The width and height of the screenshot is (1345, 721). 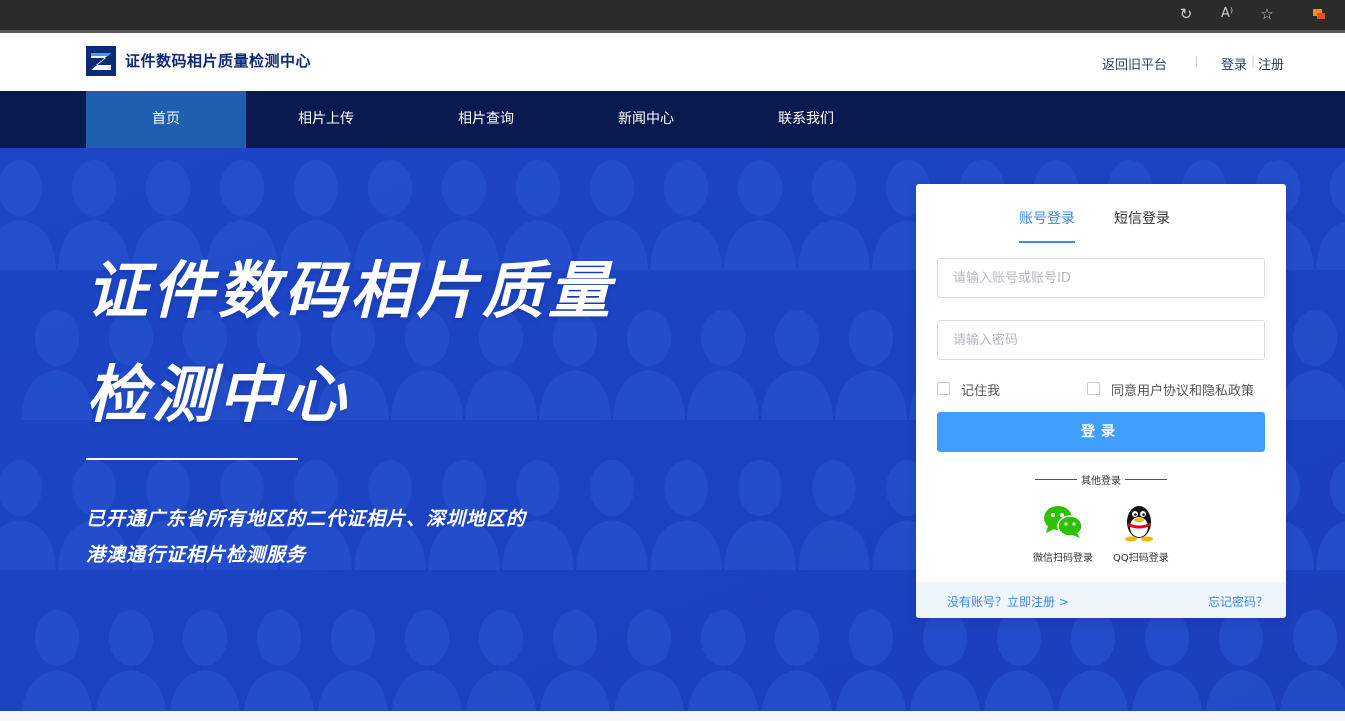 I want to click on extension-icon, so click(x=1319, y=14).